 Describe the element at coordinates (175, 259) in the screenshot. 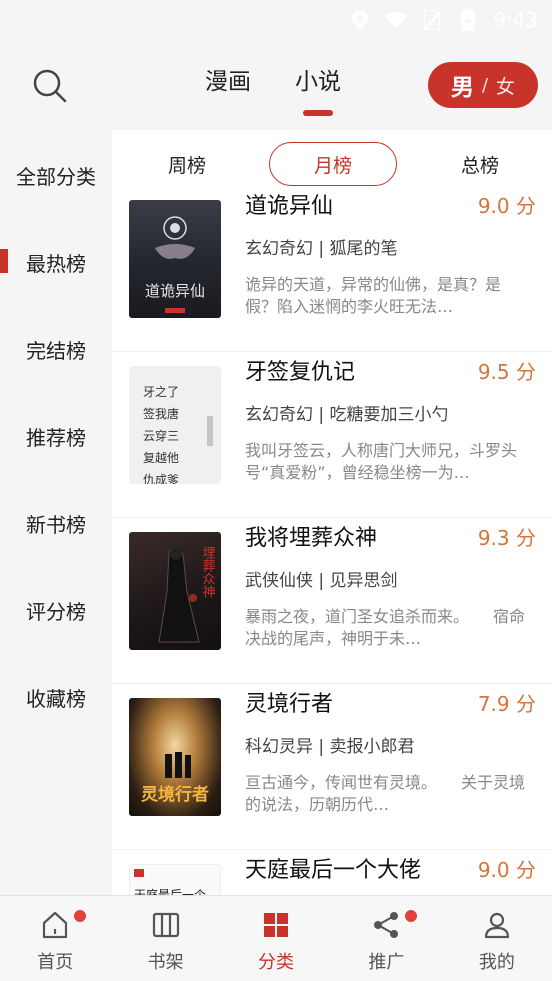

I see `book-cover: 道诡异仙` at that location.